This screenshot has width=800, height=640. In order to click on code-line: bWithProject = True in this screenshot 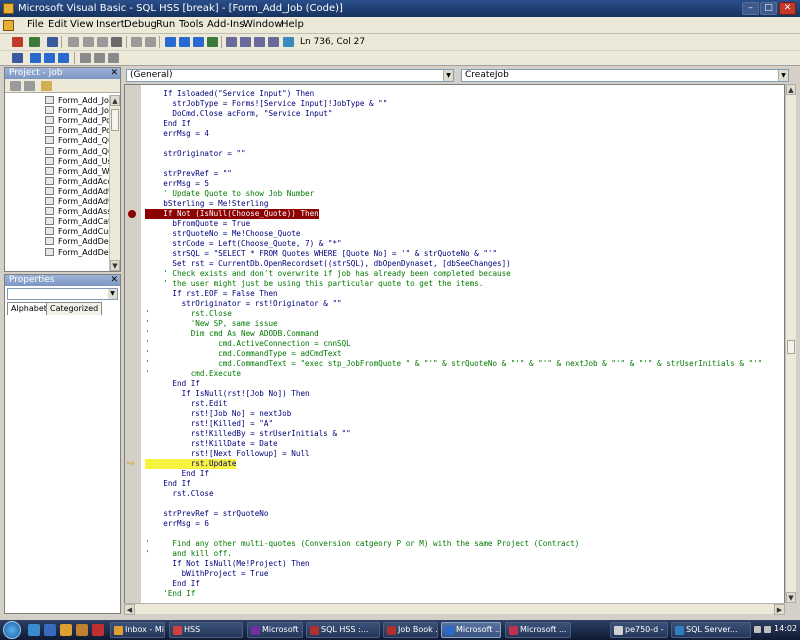, I will do `click(207, 574)`.